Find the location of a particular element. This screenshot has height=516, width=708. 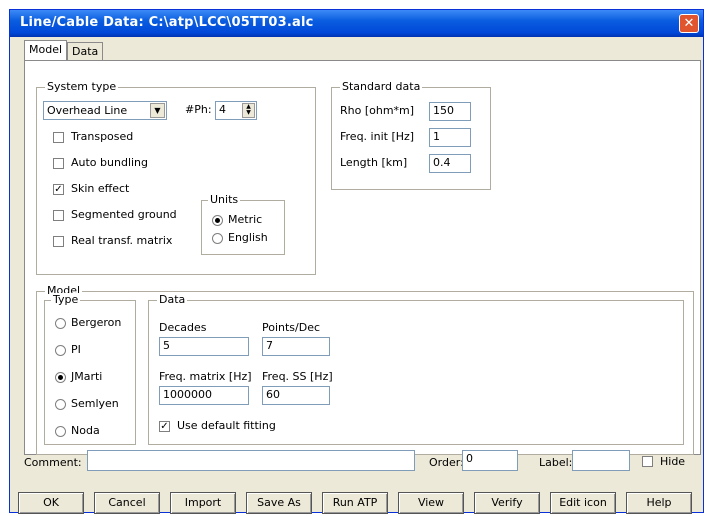

rho-input: 150 is located at coordinates (450, 111).